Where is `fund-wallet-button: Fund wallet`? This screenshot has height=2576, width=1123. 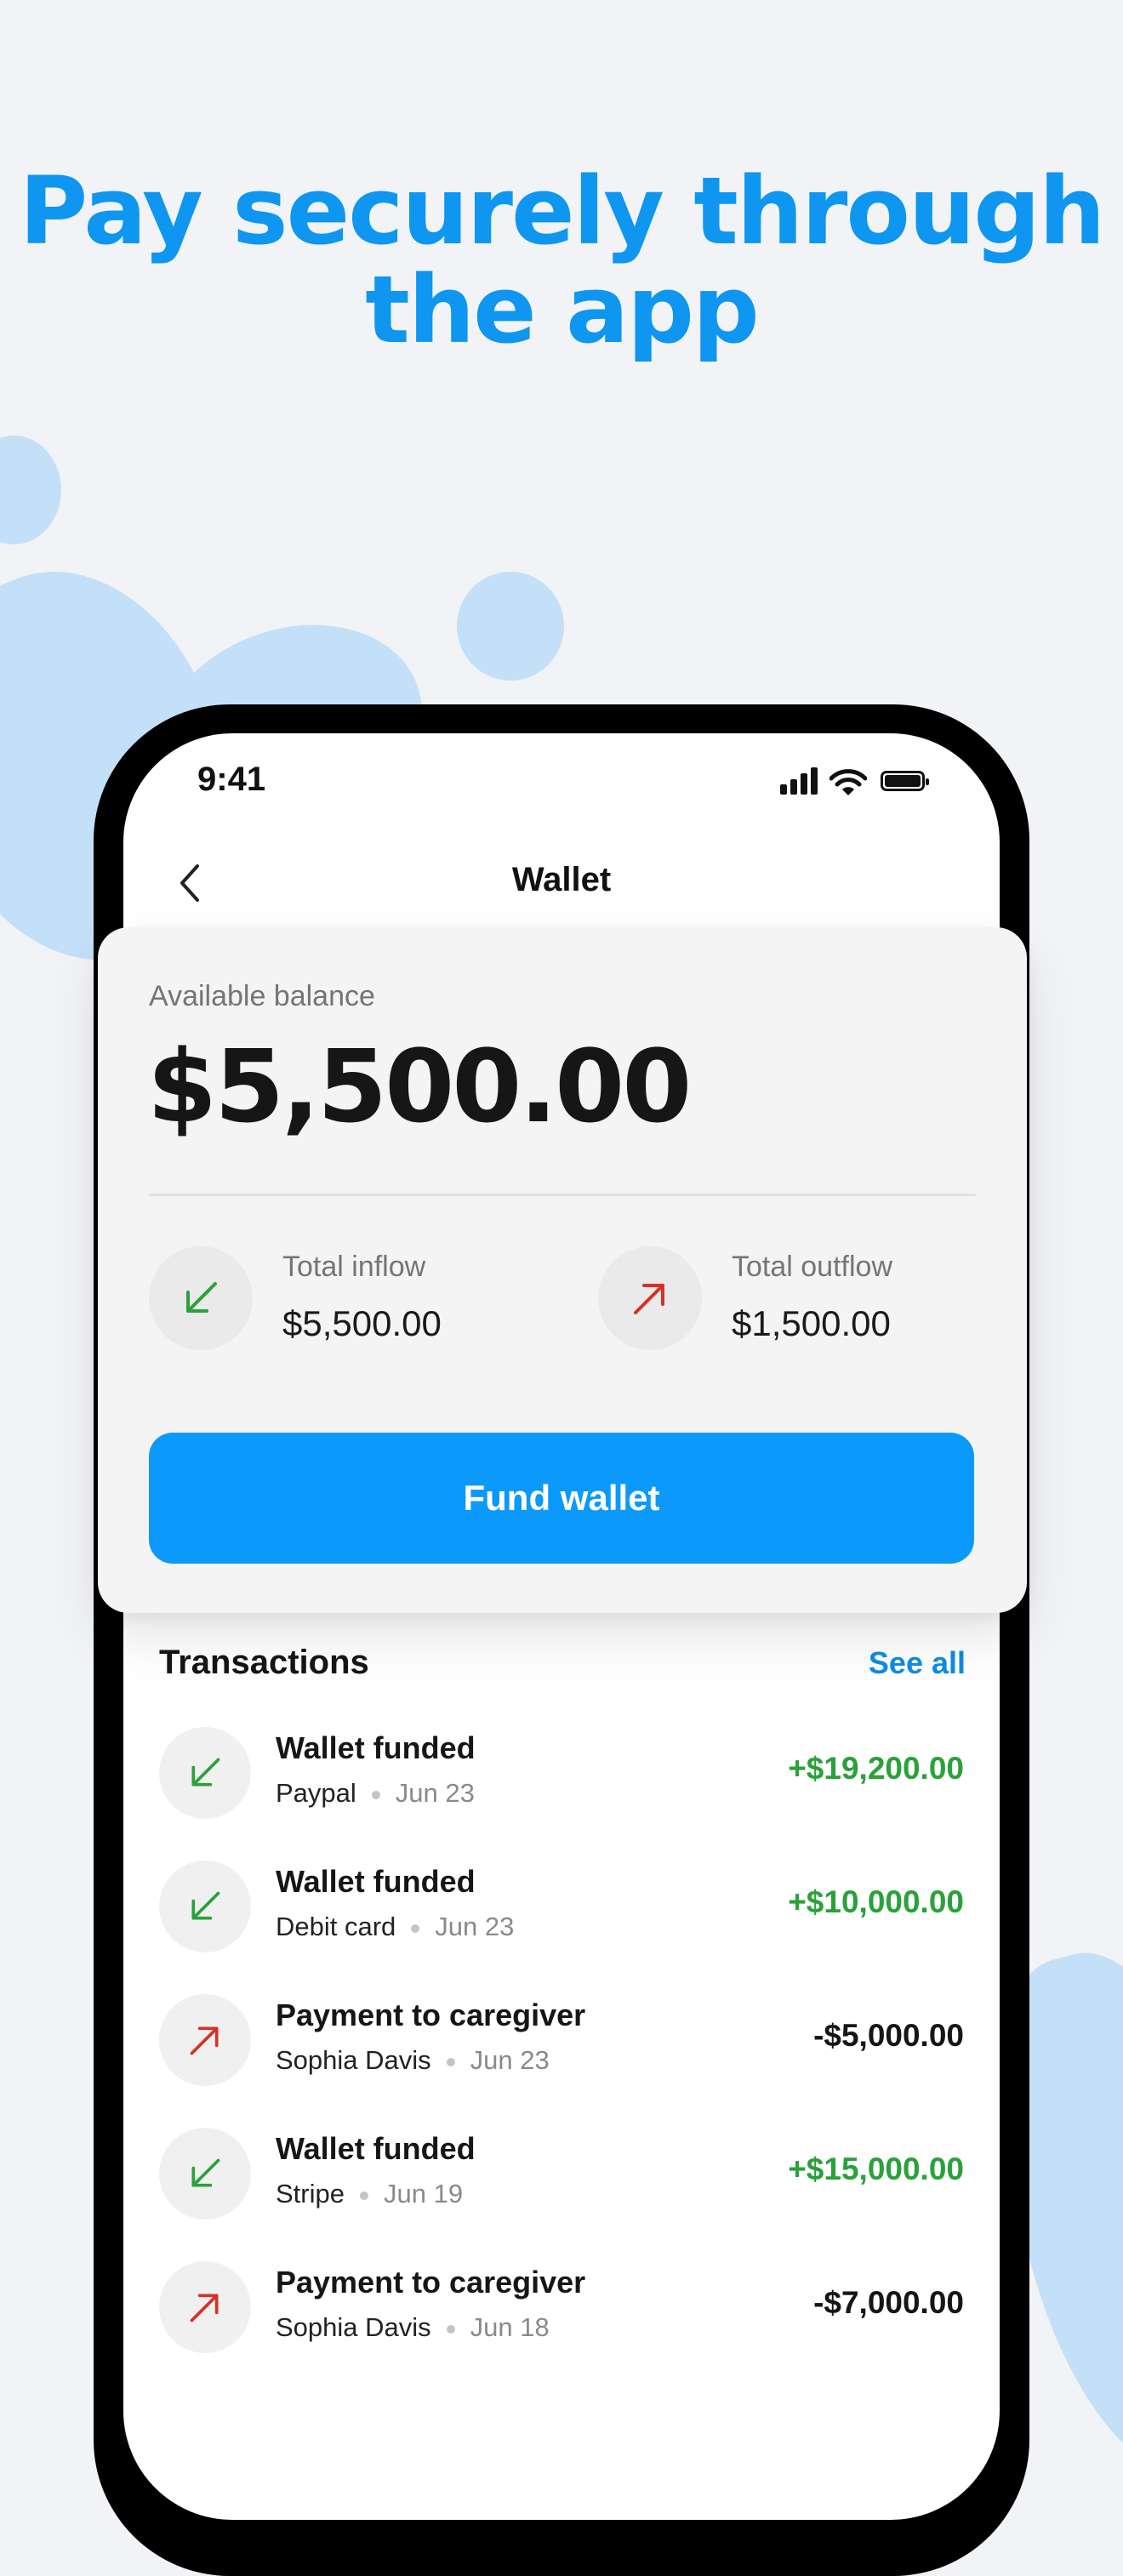 fund-wallet-button: Fund wallet is located at coordinates (561, 1499).